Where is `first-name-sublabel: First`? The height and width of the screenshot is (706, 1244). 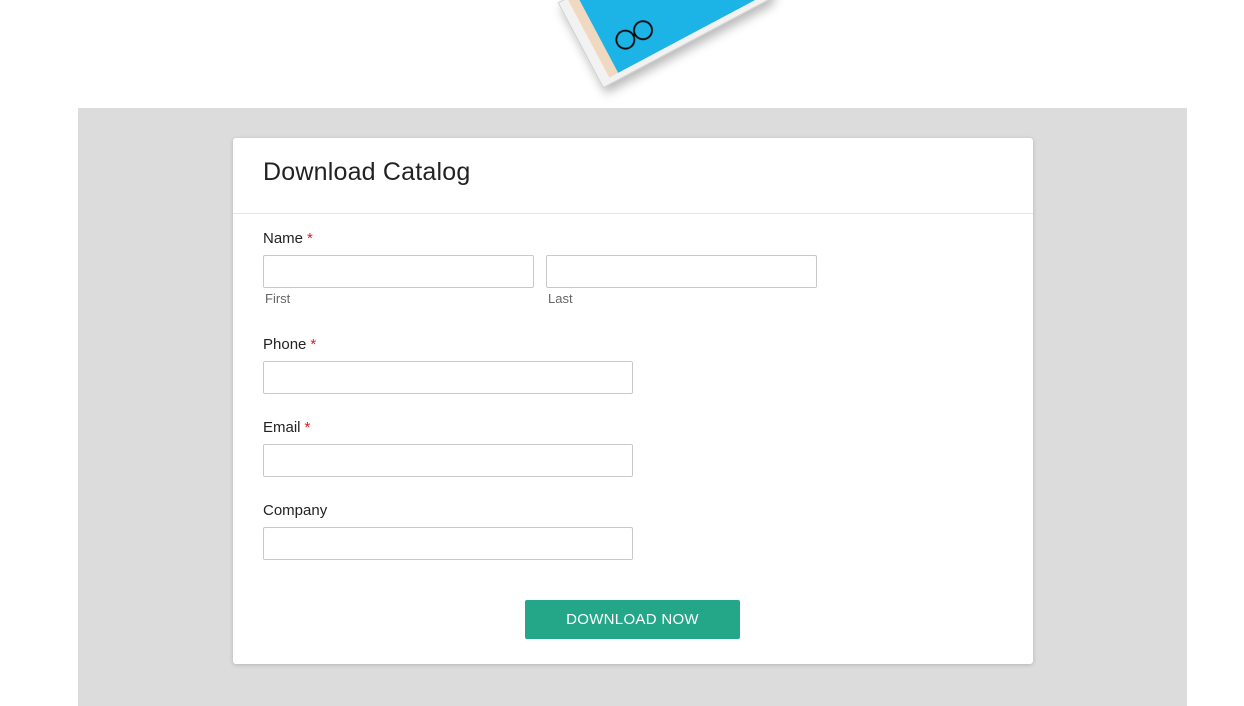 first-name-sublabel: First is located at coordinates (278, 298).